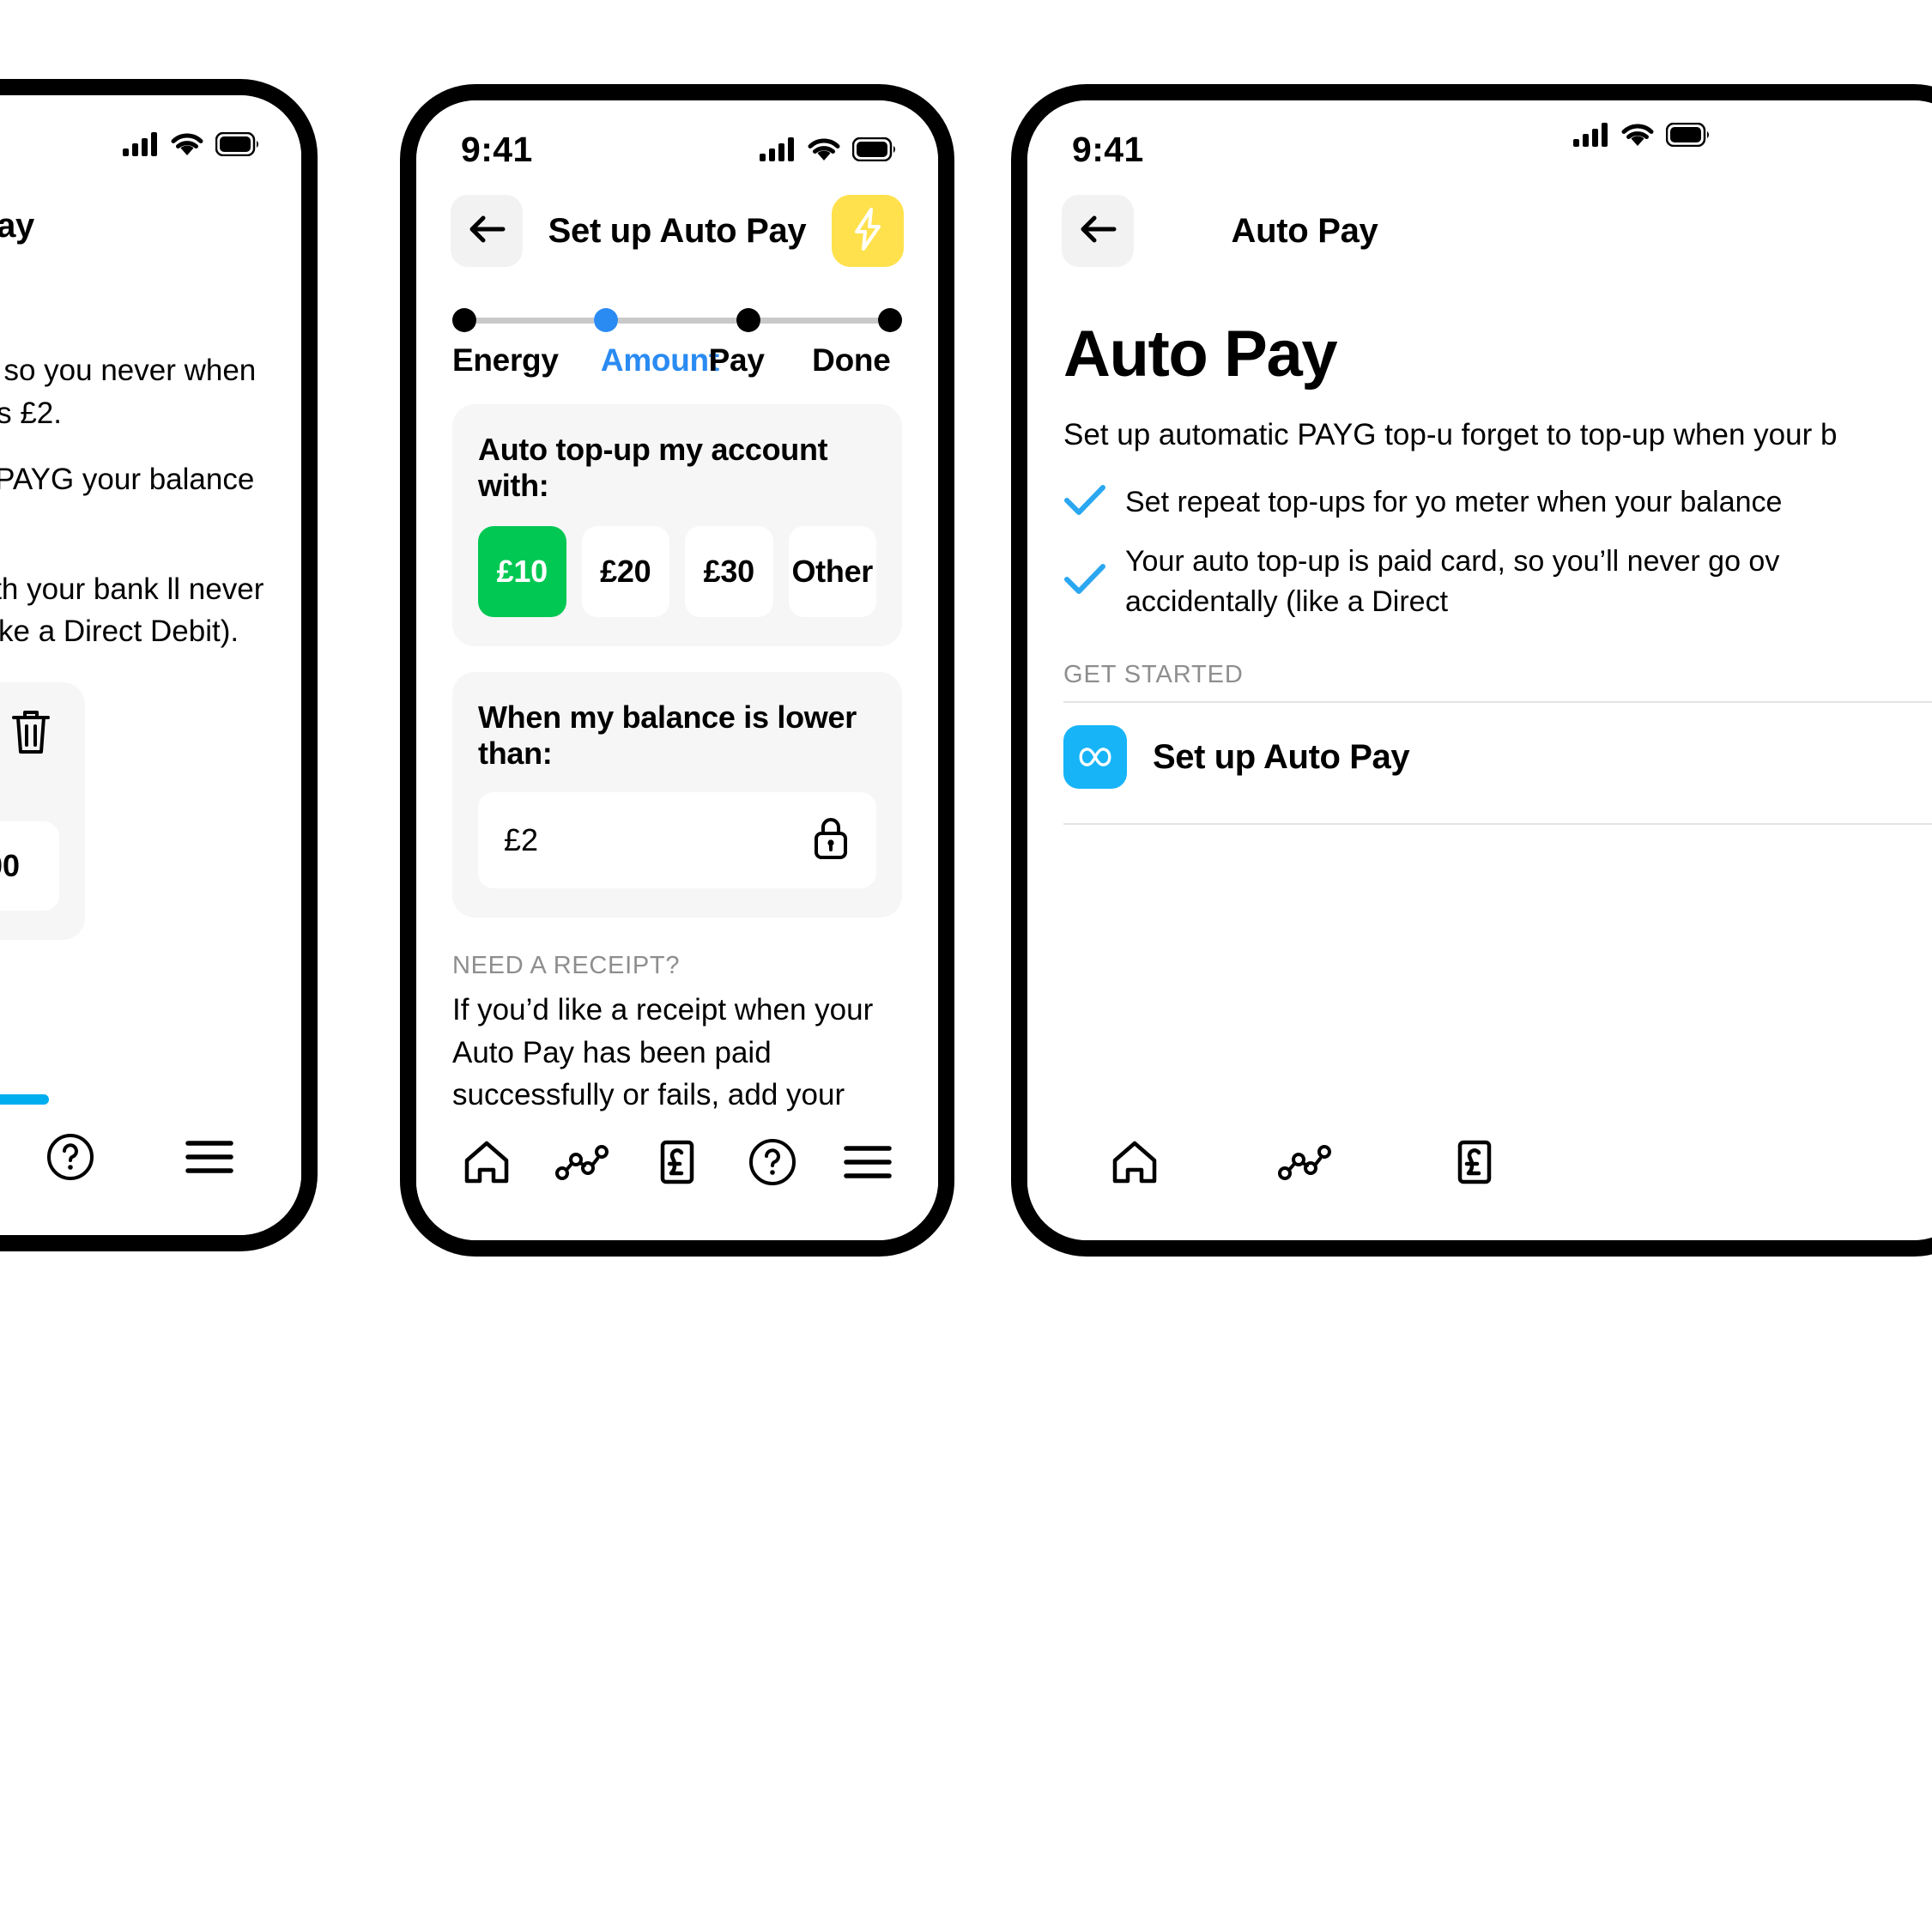 Image resolution: width=1932 pixels, height=1932 pixels. I want to click on progress-stepper: Energy Amount Pay Done, so click(677, 328).